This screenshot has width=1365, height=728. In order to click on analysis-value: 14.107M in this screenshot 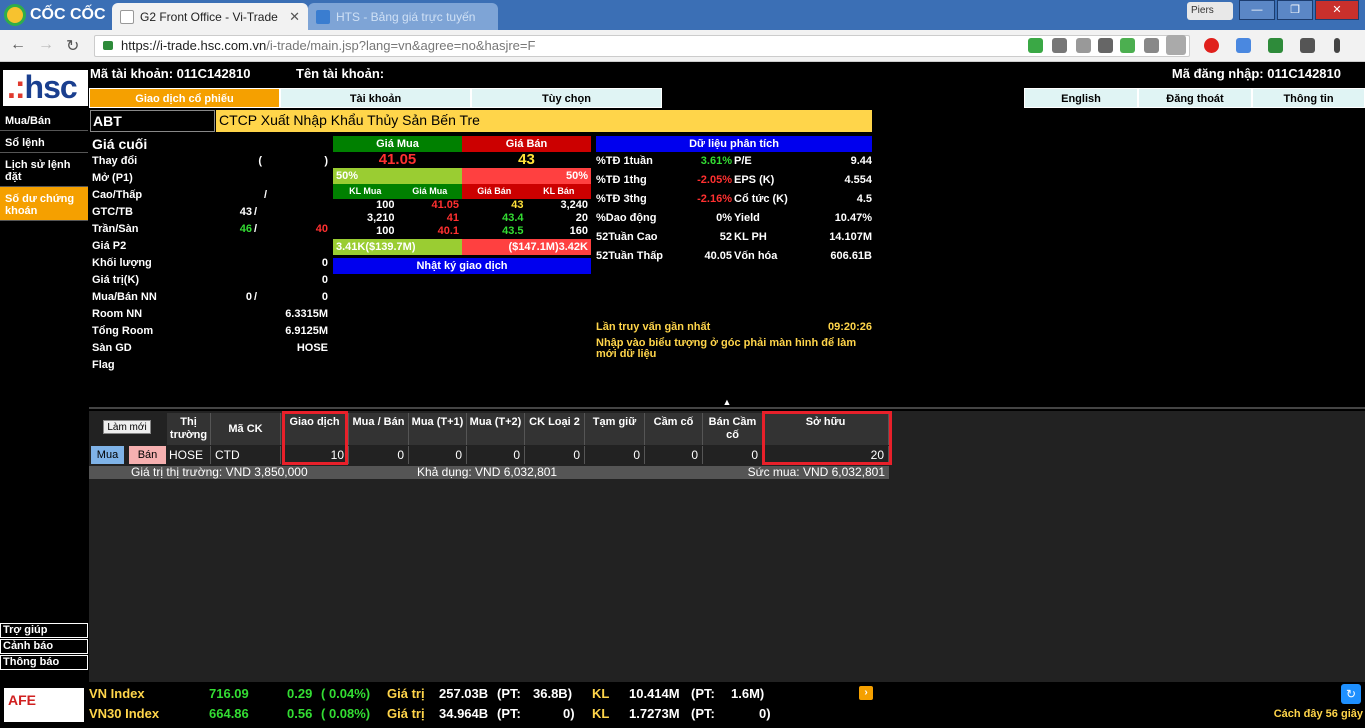, I will do `click(850, 237)`.